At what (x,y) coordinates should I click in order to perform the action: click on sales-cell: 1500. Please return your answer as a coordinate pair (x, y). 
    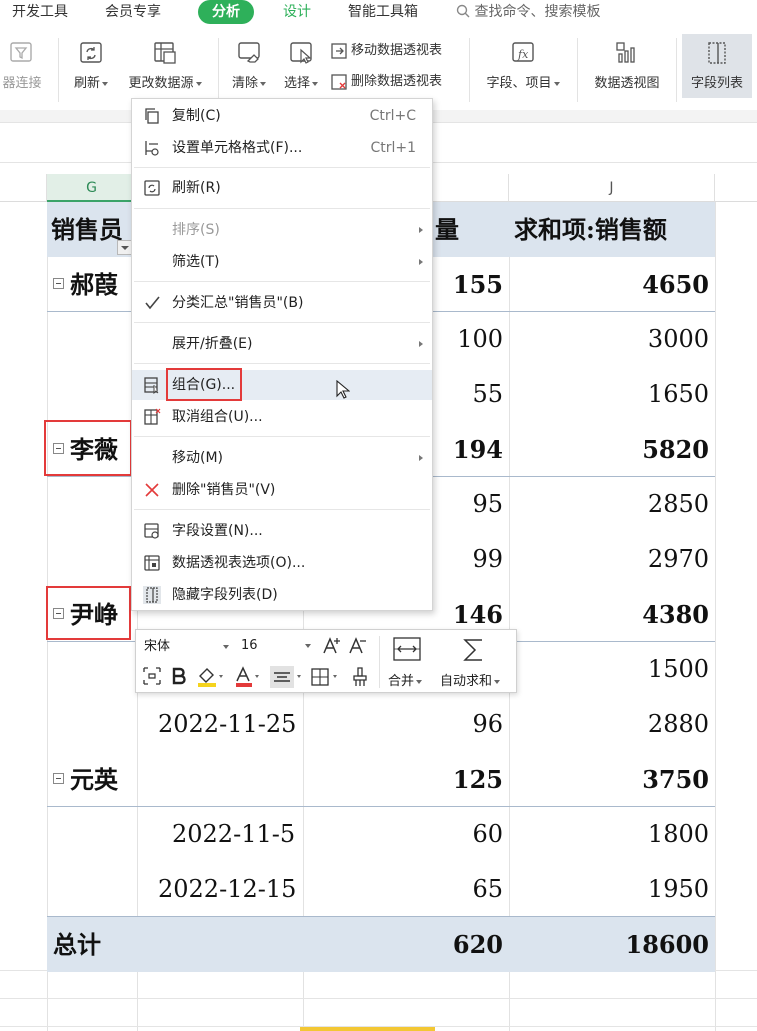
    Looking at the image, I should click on (609, 669).